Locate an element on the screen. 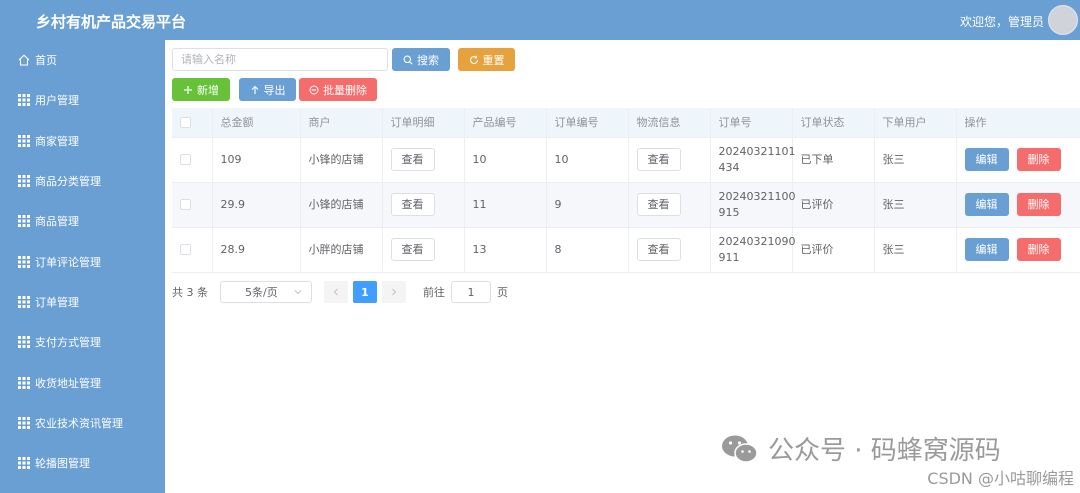  reset-button-label: 重置 is located at coordinates (493, 60).